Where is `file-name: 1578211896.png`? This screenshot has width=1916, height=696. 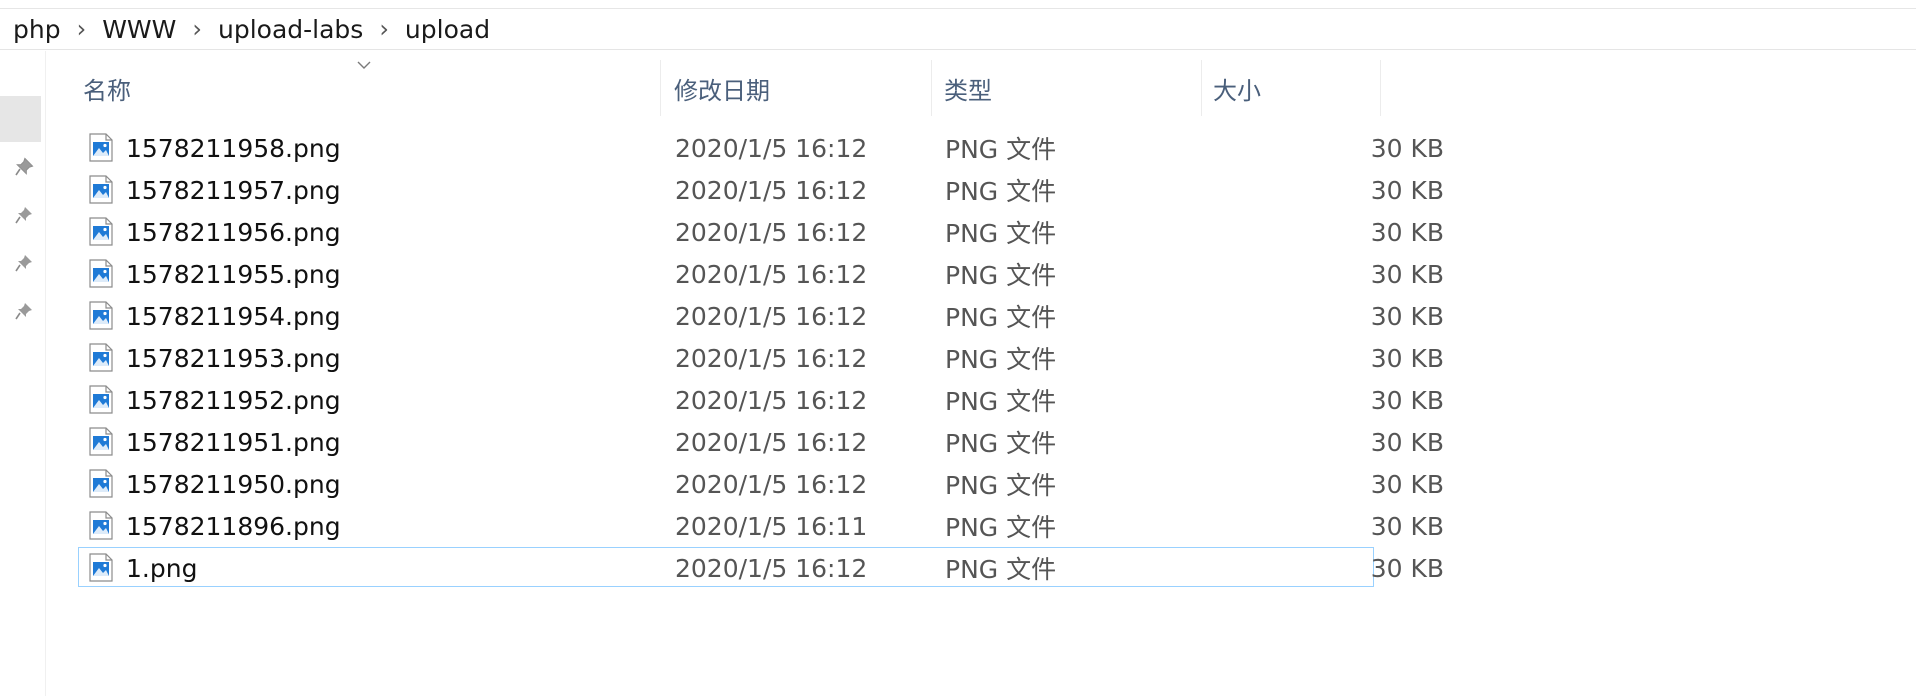 file-name: 1578211896.png is located at coordinates (233, 526).